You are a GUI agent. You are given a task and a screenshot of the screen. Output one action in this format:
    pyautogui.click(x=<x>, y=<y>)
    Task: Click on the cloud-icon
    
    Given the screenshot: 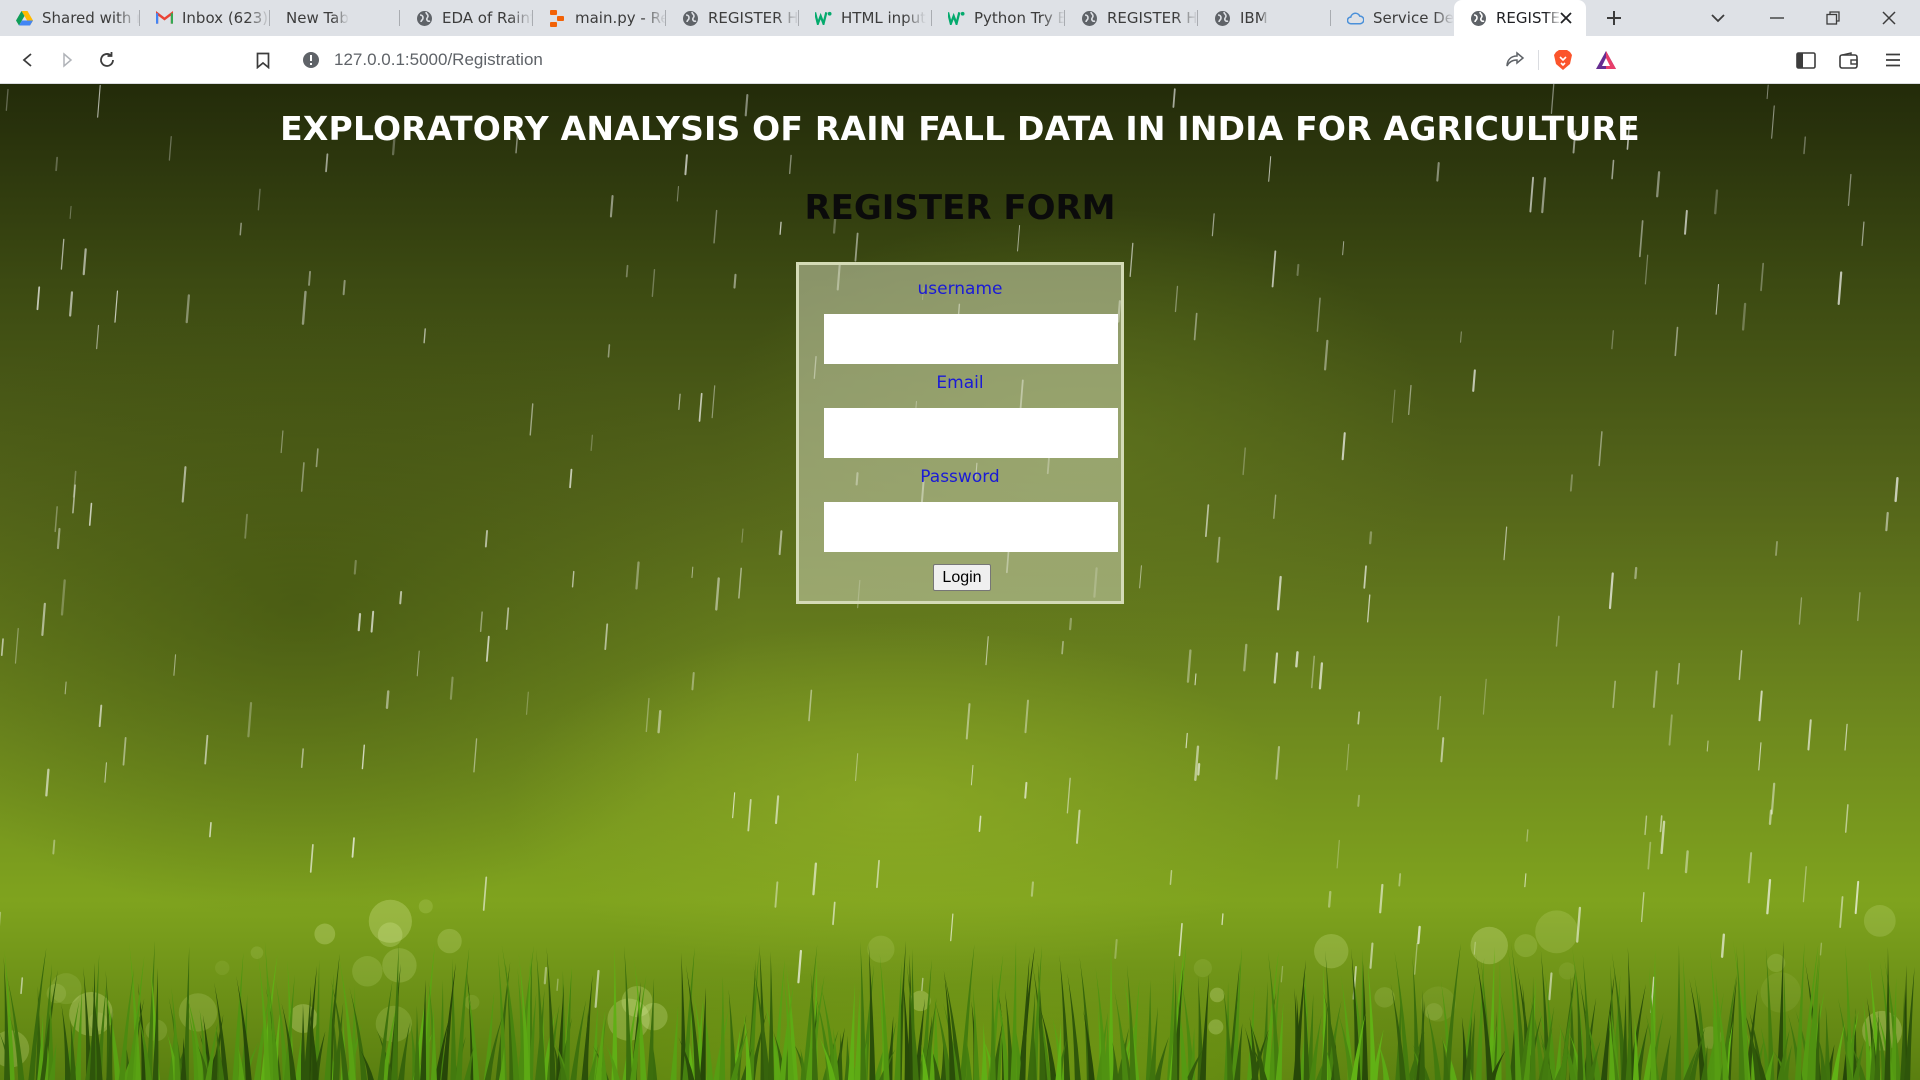 What is the action you would take?
    pyautogui.click(x=1355, y=18)
    